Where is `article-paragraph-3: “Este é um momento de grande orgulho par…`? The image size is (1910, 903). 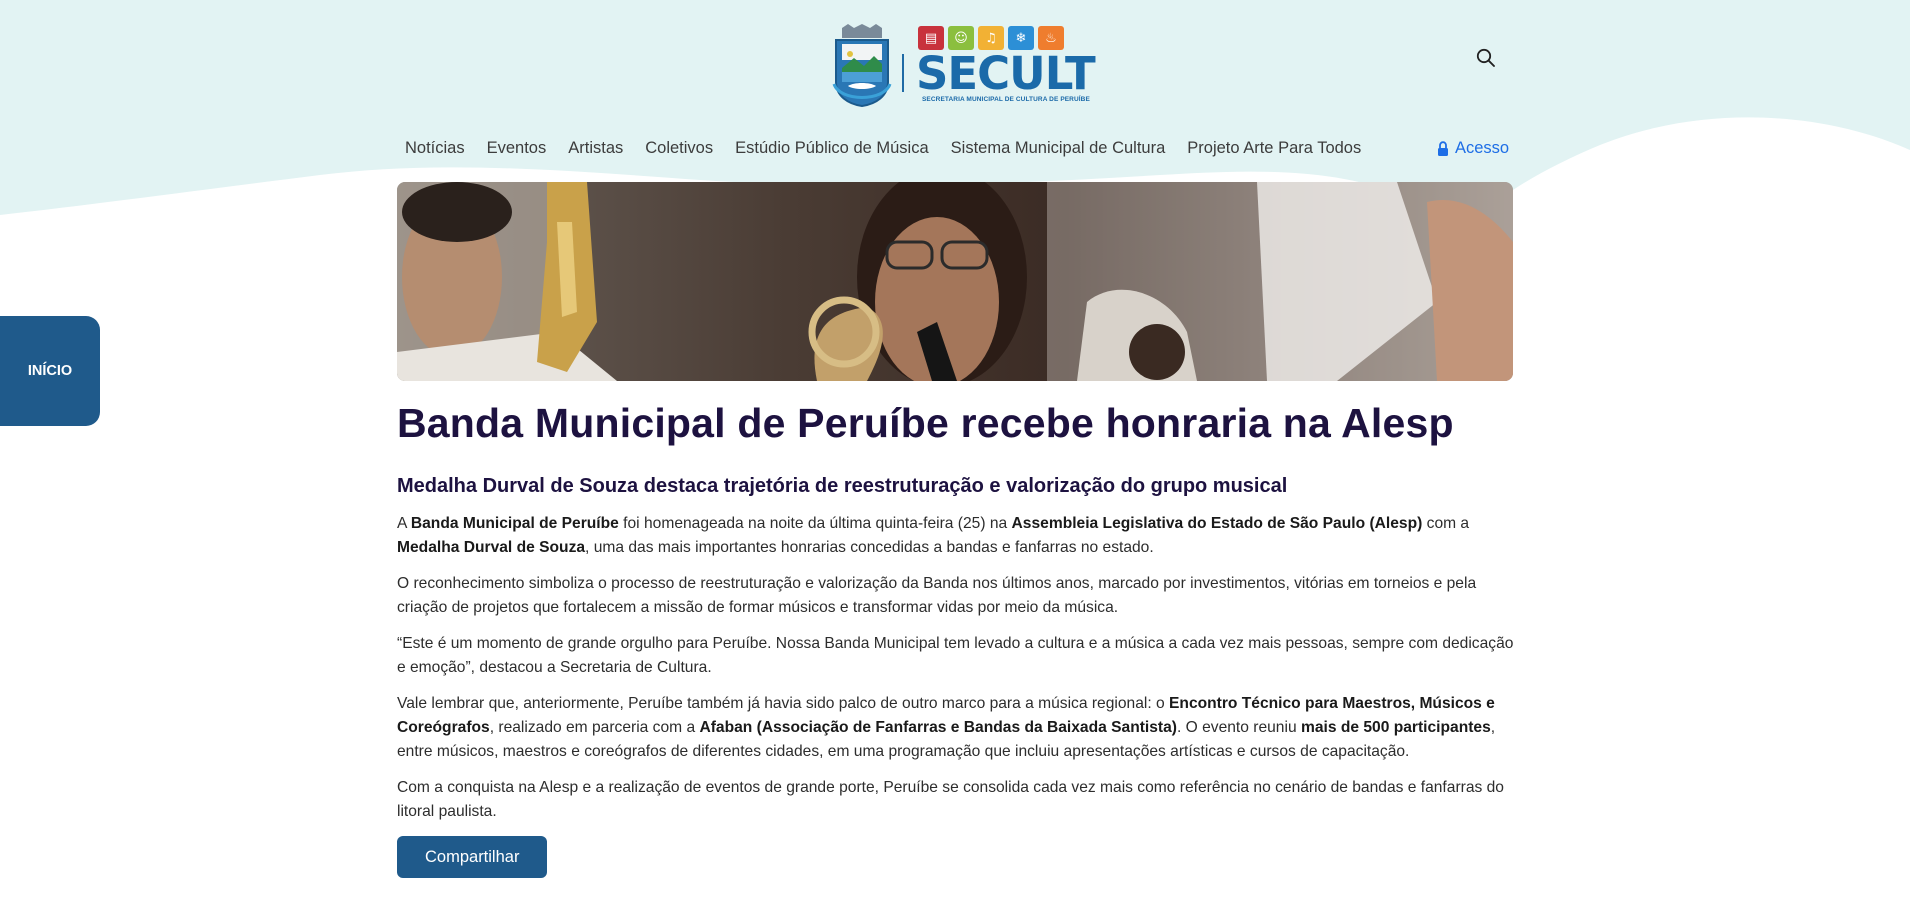
article-paragraph-3: “Este é um momento de grande orgulho par… is located at coordinates (955, 655).